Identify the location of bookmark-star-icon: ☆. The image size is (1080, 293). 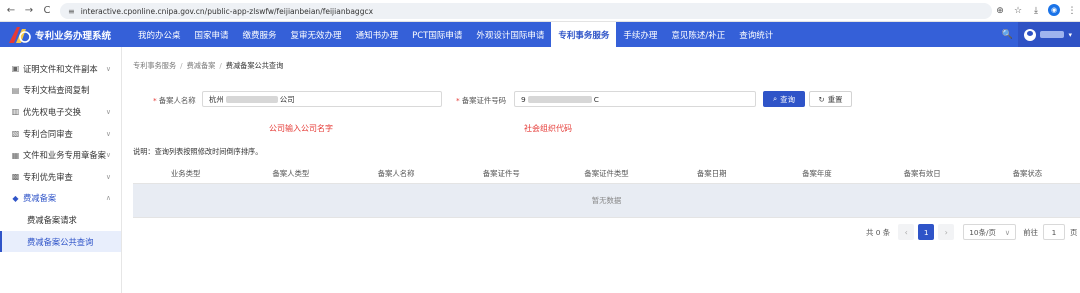
(1018, 10).